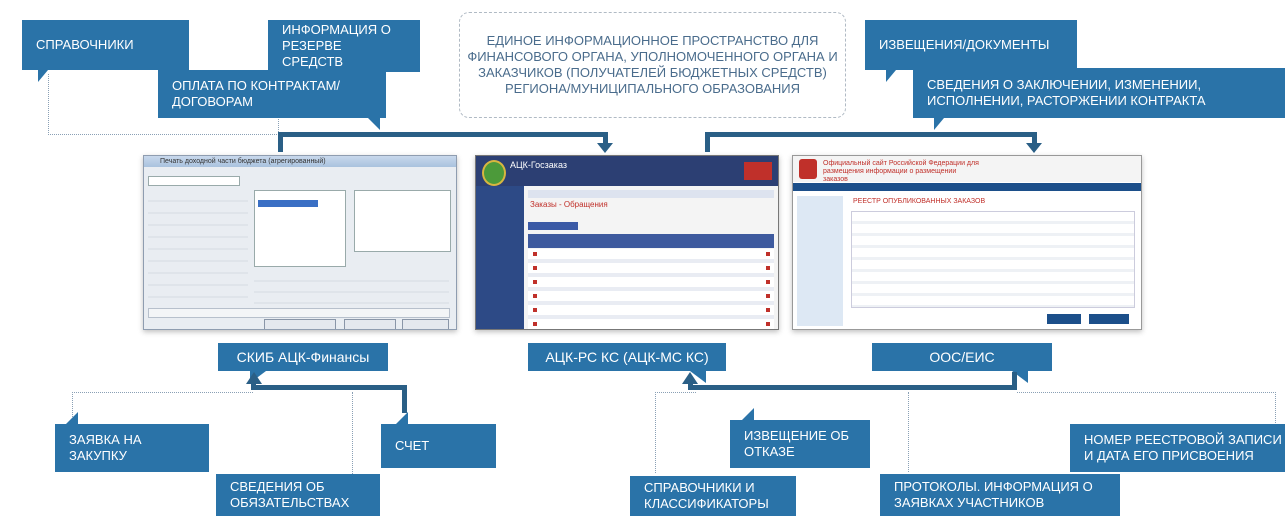 The image size is (1285, 516). I want to click on connector-nomer, so click(1146, 407).